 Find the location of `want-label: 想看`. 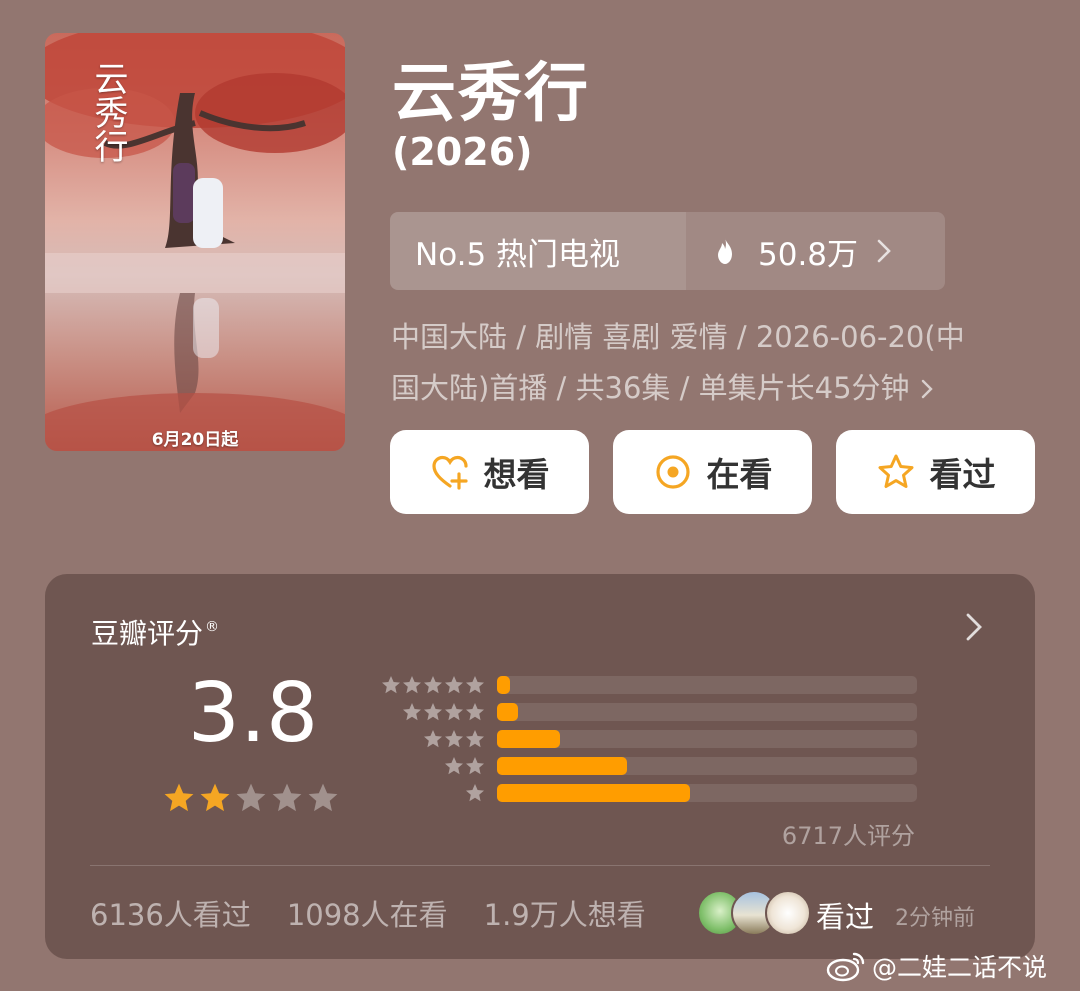

want-label: 想看 is located at coordinates (516, 474).